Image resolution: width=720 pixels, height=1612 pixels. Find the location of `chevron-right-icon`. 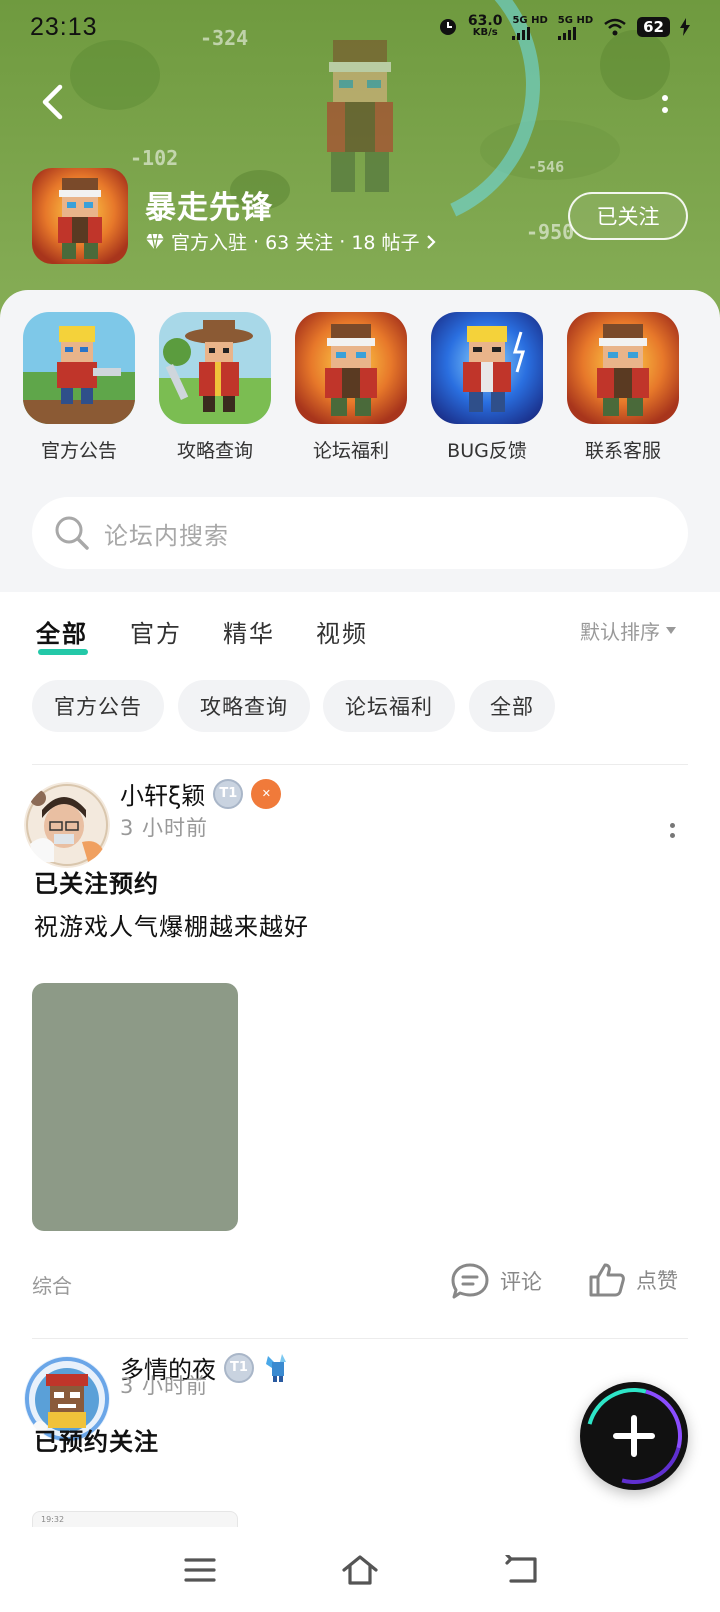

chevron-right-icon is located at coordinates (431, 241).